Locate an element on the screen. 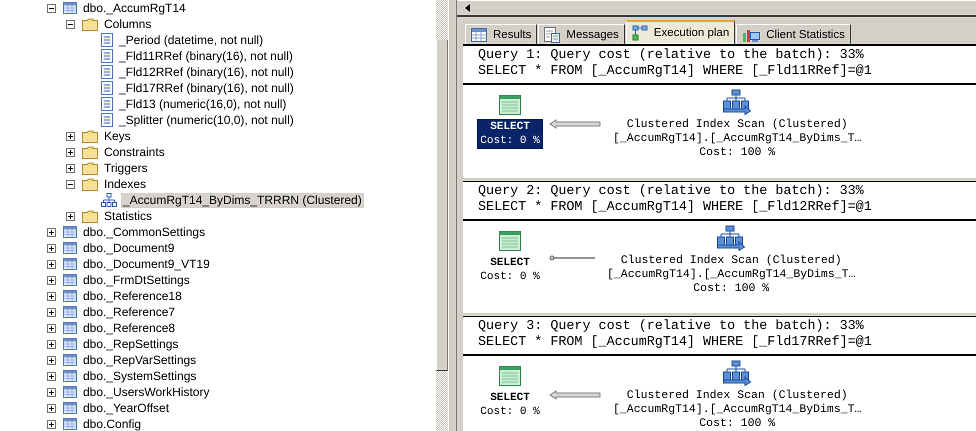  tree-item: Columns is located at coordinates (128, 24).